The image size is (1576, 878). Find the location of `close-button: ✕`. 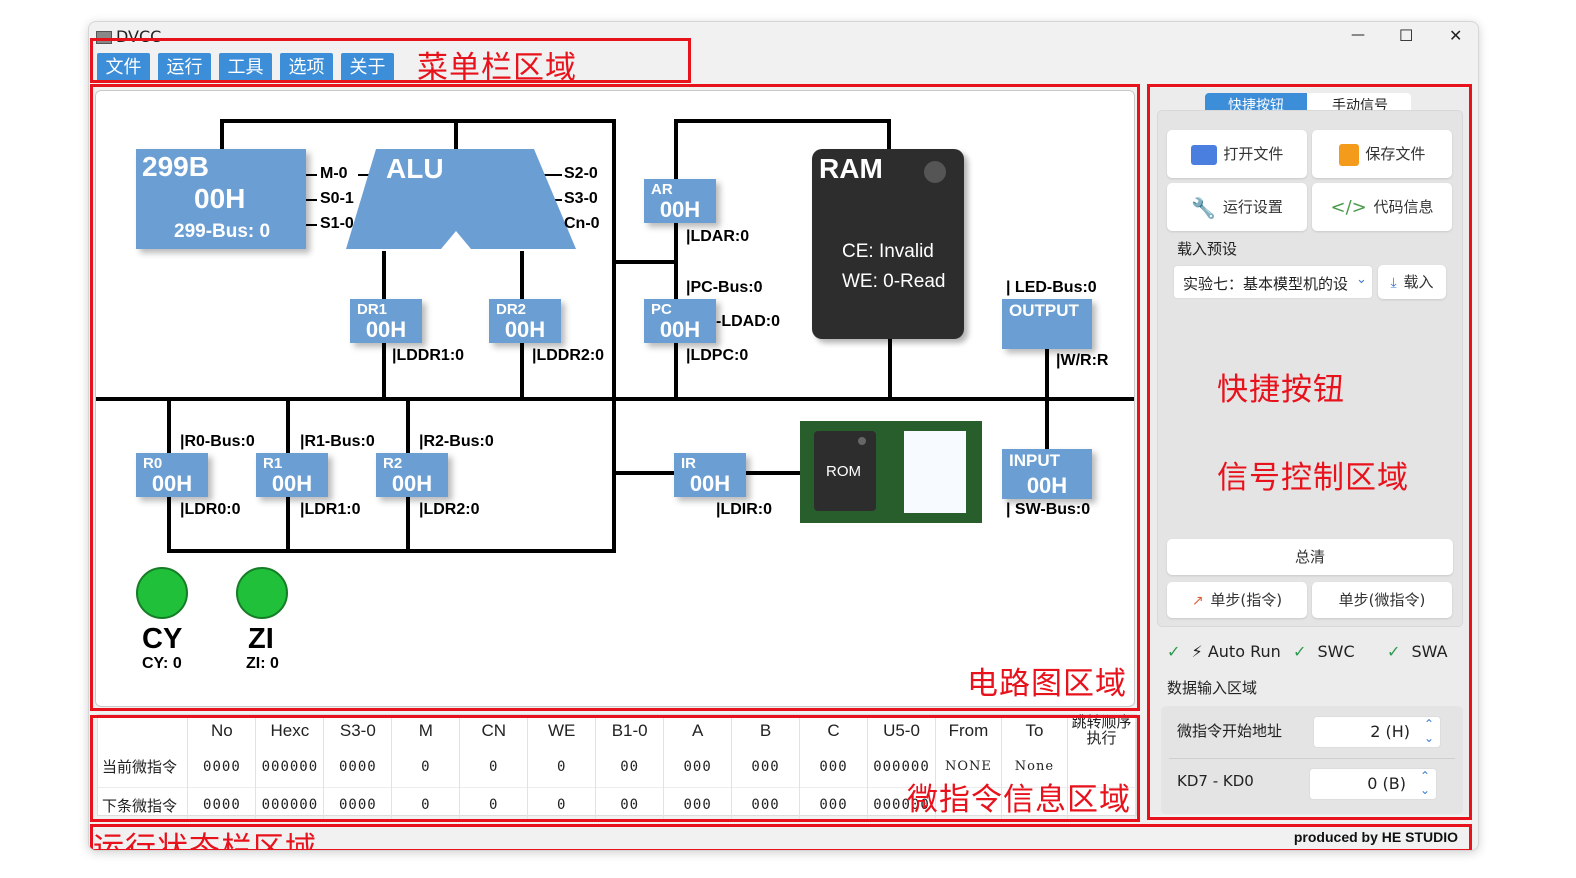

close-button: ✕ is located at coordinates (1455, 35).